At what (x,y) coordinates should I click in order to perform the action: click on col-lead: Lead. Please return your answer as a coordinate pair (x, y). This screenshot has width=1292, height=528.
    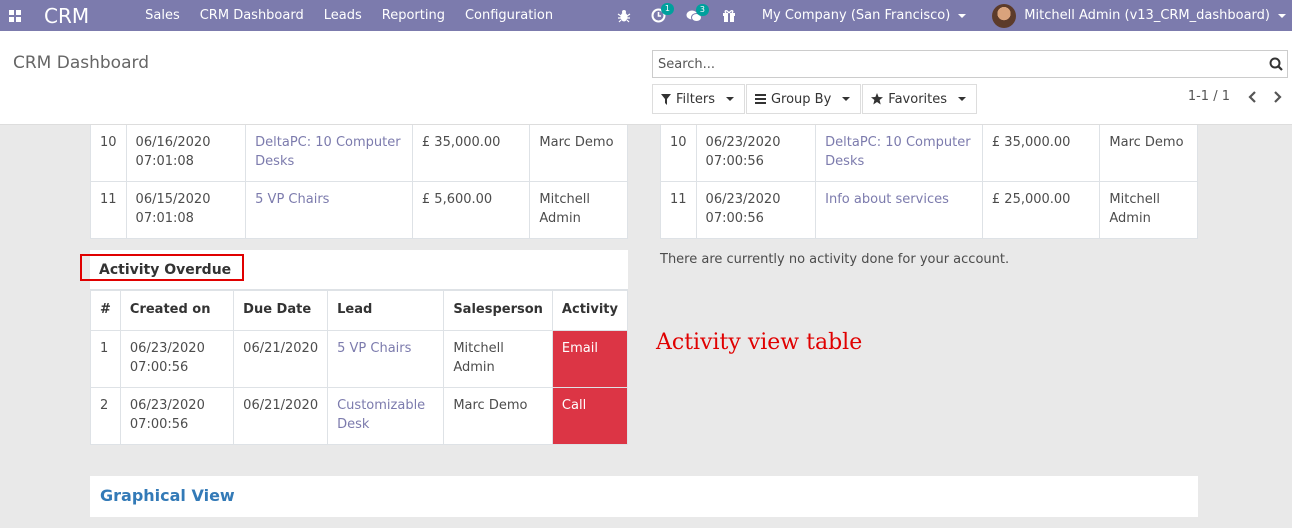
    Looking at the image, I should click on (386, 310).